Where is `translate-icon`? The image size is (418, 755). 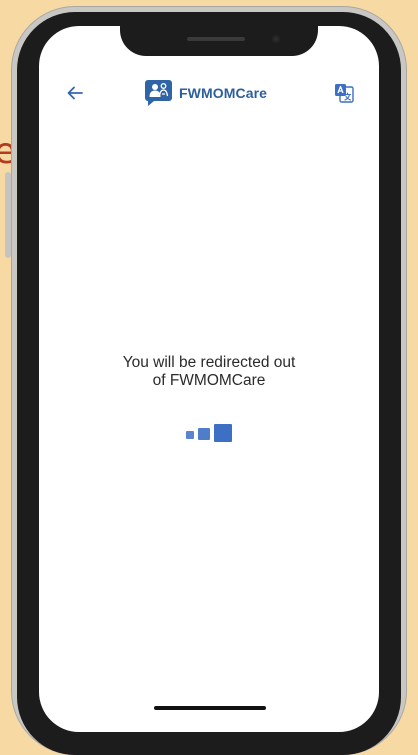 translate-icon is located at coordinates (344, 93).